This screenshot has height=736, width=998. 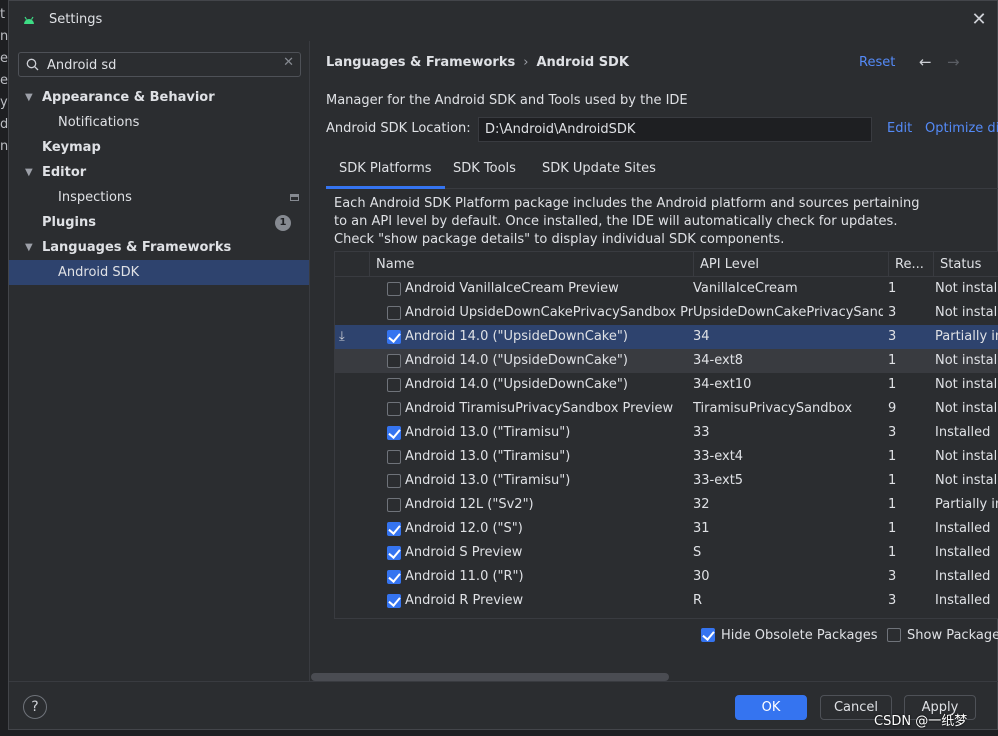 I want to click on show-details-label: Show Package Details, so click(x=952, y=635).